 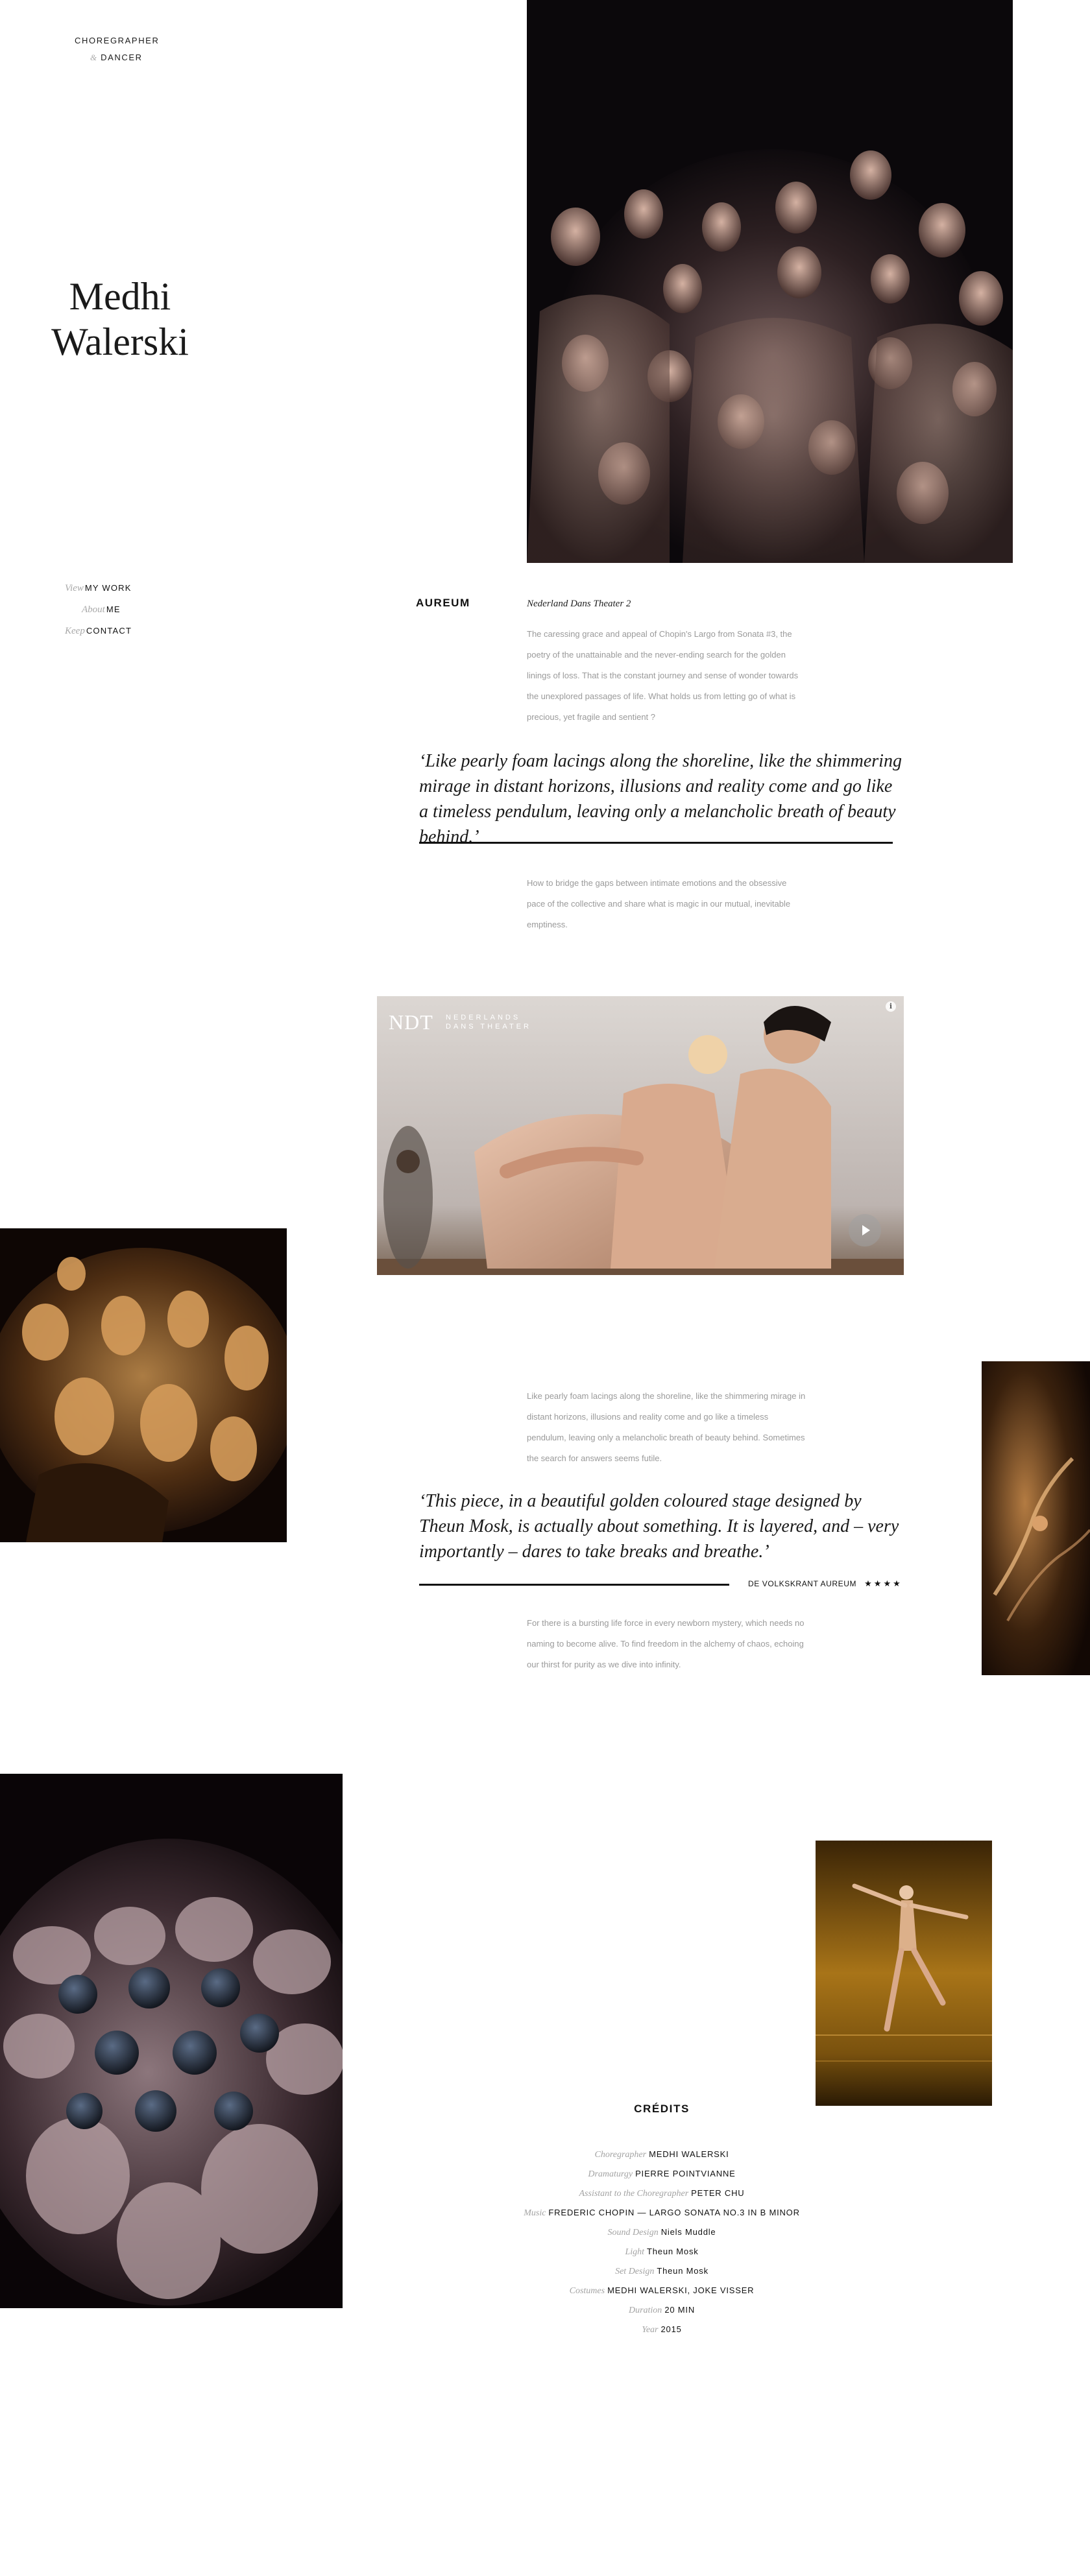 What do you see at coordinates (883, 1584) in the screenshot?
I see `review-stars: ★★★★` at bounding box center [883, 1584].